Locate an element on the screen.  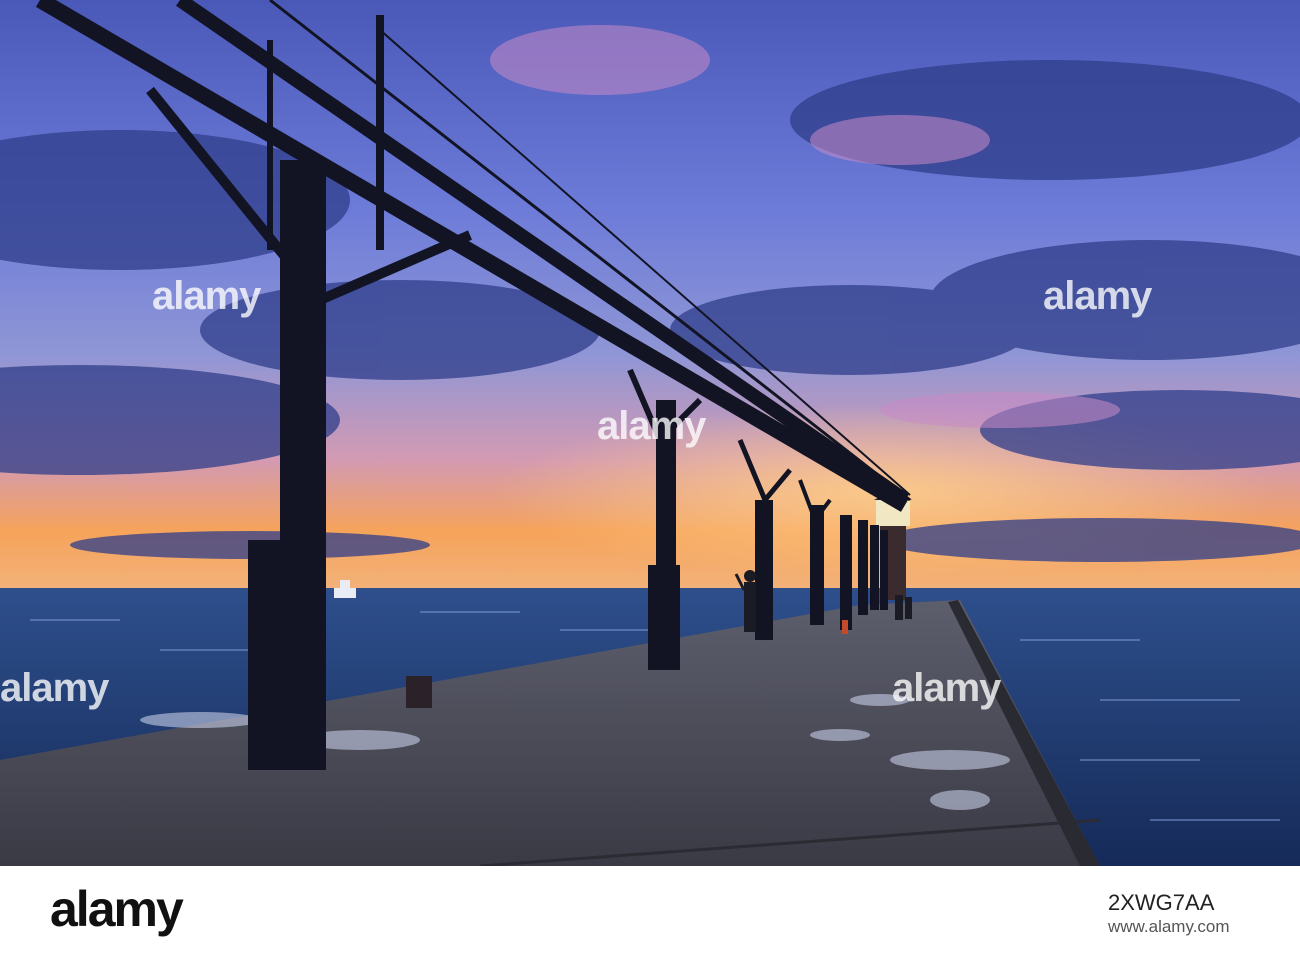
bollard is located at coordinates (419, 692).